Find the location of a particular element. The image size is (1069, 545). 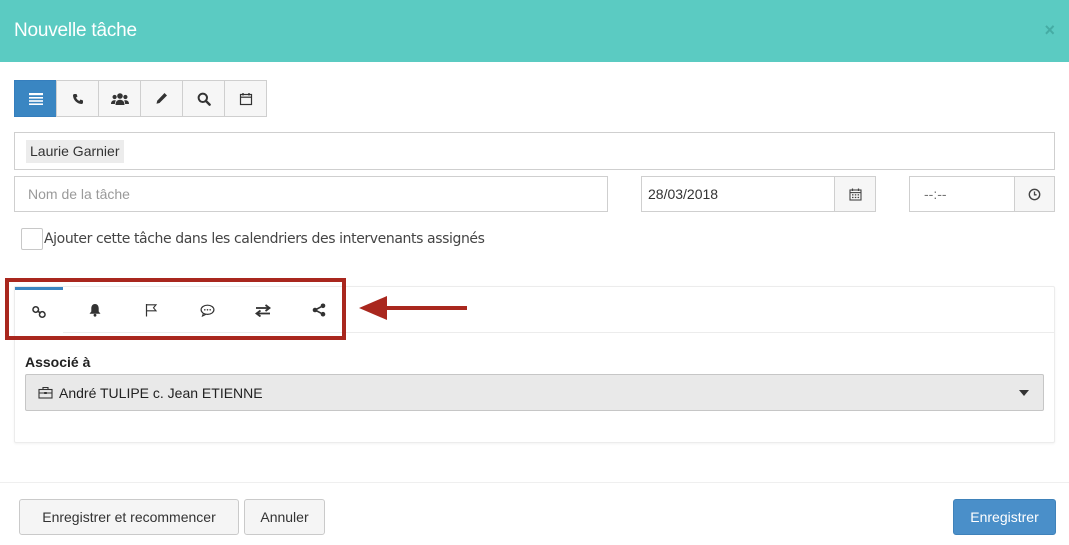

annotation-arrow is located at coordinates (413, 308).